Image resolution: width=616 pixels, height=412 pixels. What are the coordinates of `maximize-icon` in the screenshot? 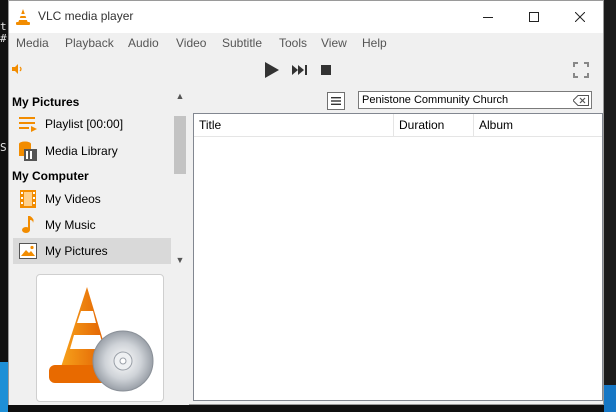 It's located at (534, 17).